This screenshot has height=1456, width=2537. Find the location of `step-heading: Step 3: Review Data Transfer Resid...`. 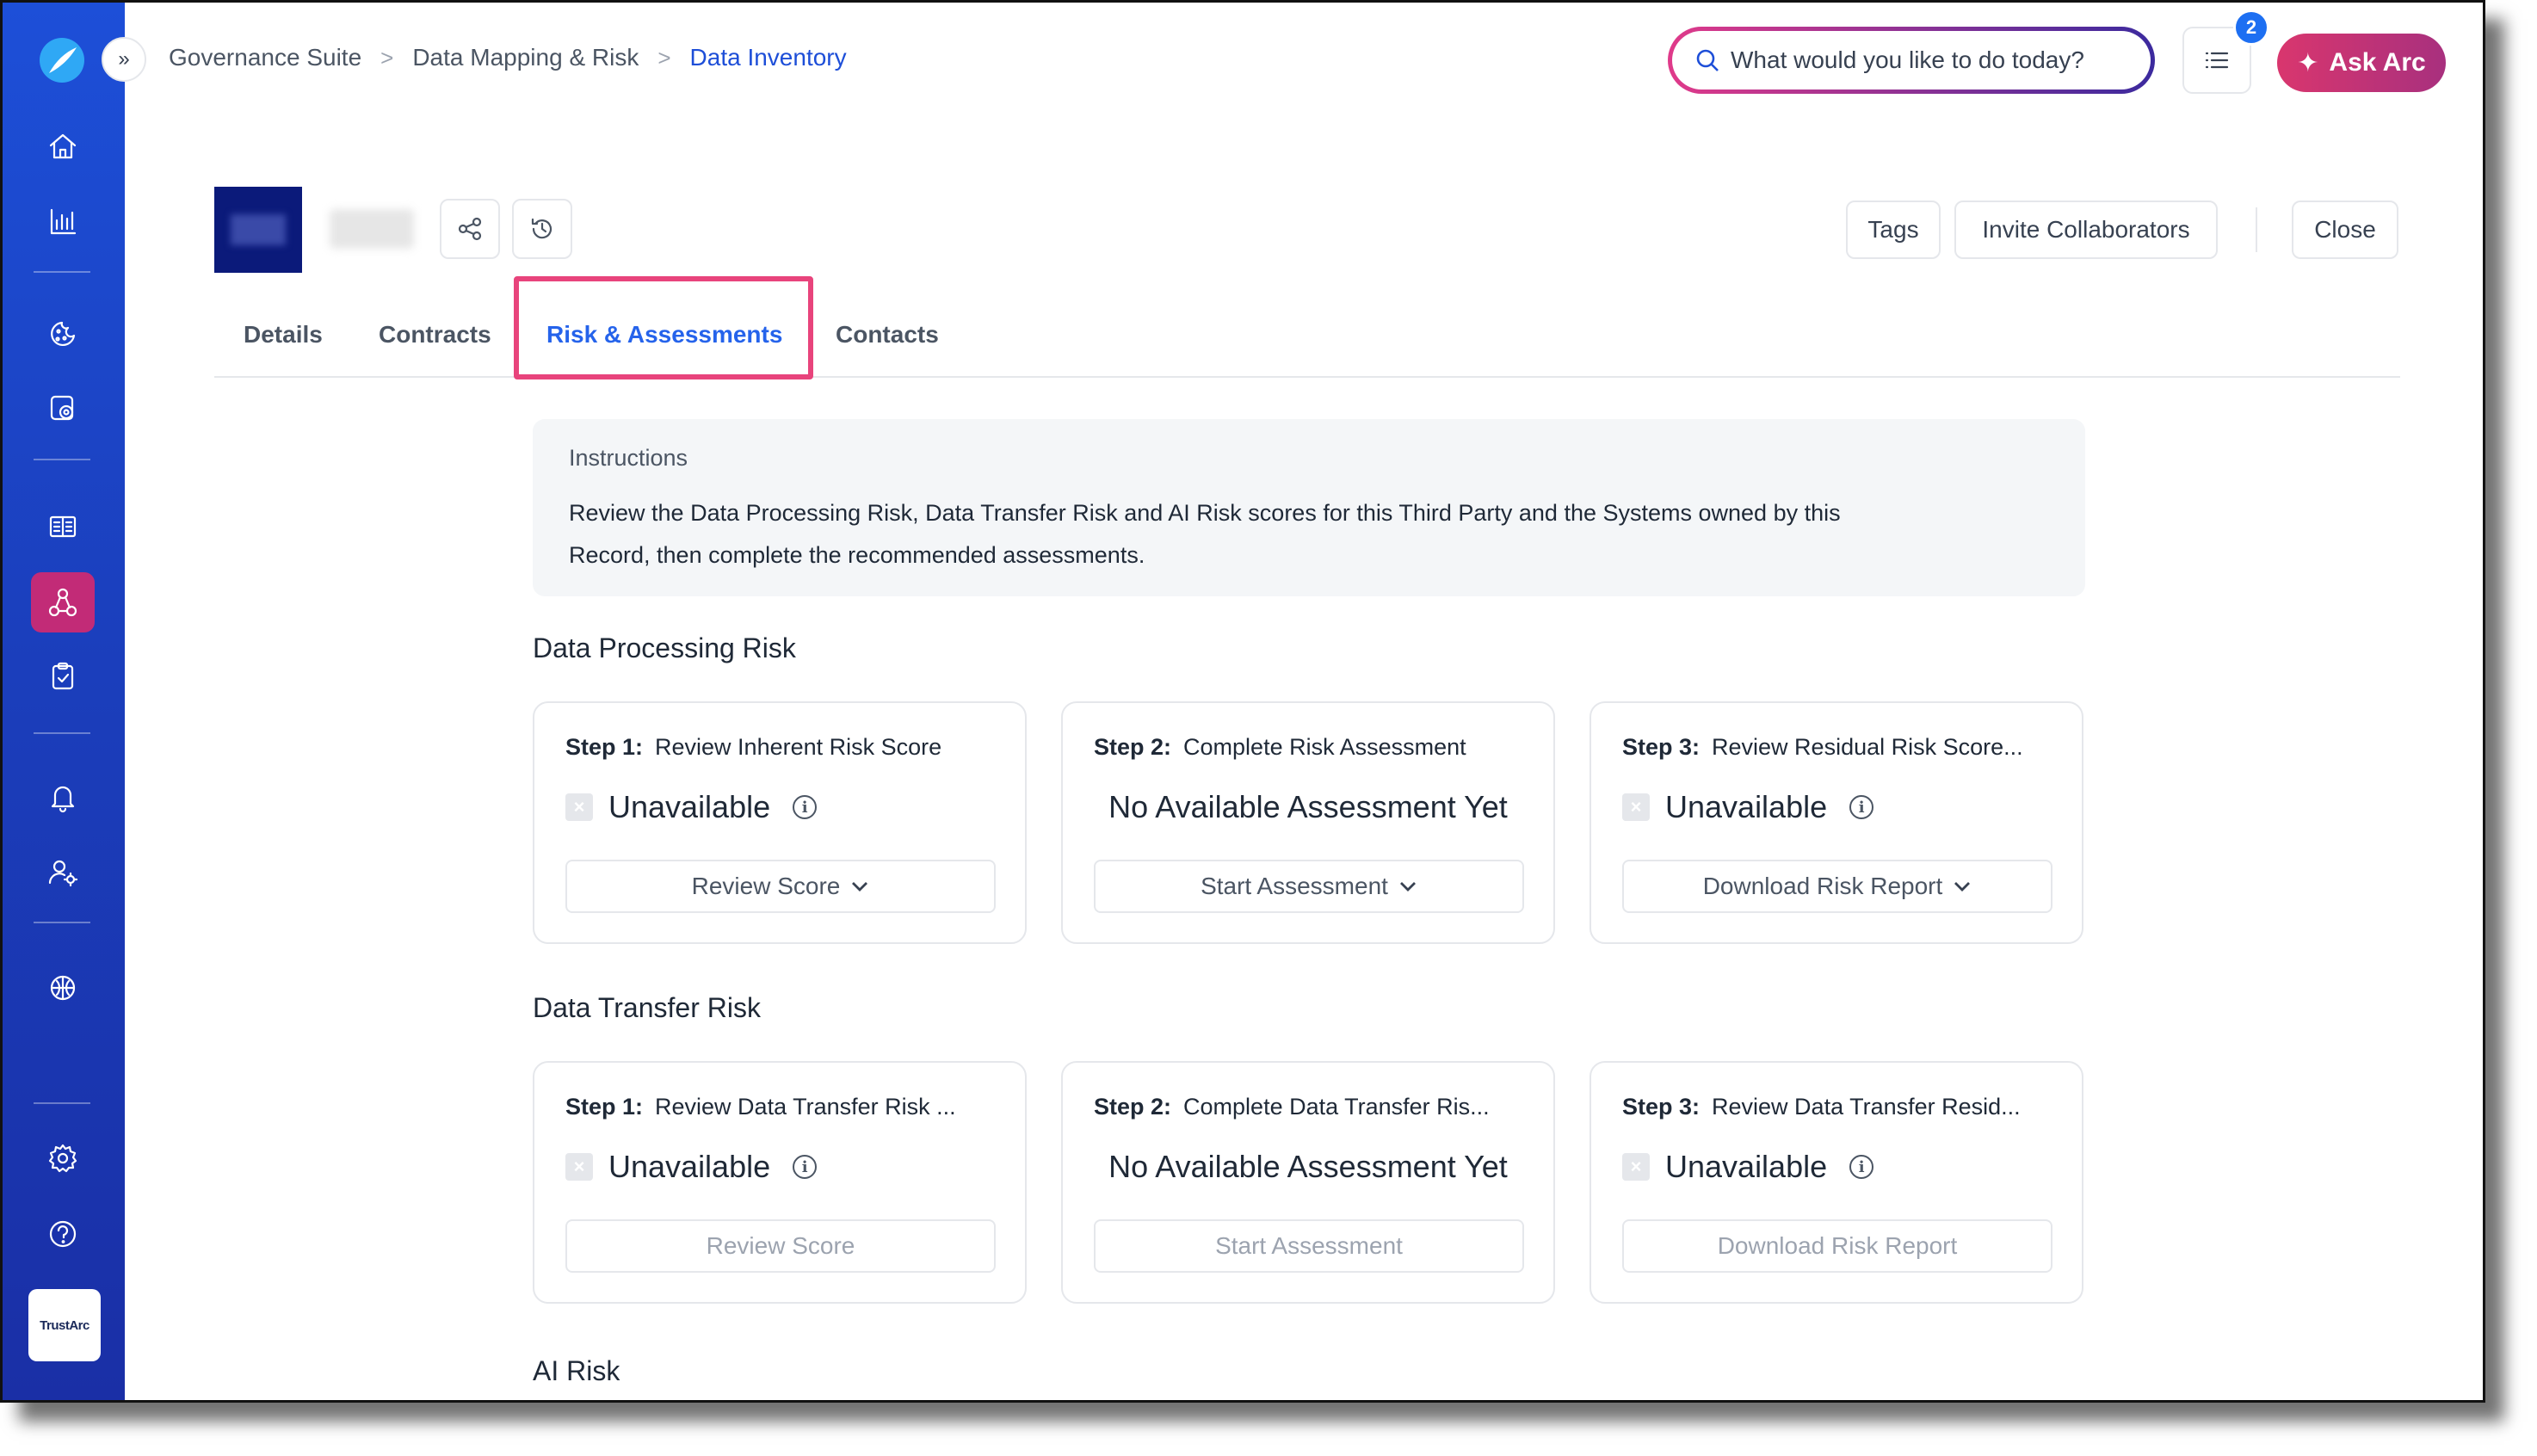

step-heading: Step 3: Review Data Transfer Resid... is located at coordinates (1841, 1107).